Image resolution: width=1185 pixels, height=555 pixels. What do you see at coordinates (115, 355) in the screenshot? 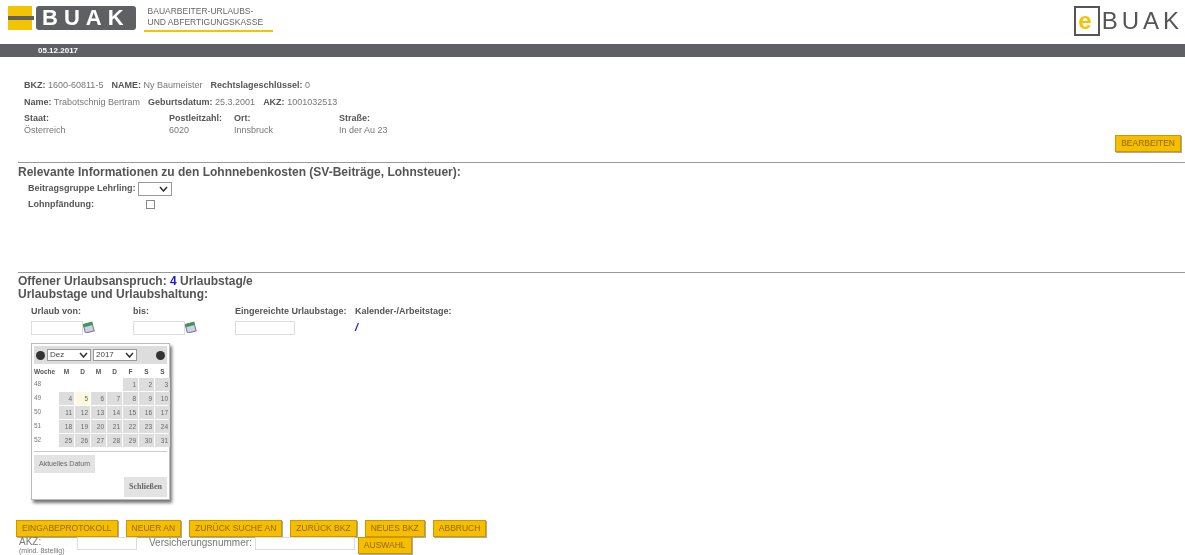
I see `year-select: 2017` at bounding box center [115, 355].